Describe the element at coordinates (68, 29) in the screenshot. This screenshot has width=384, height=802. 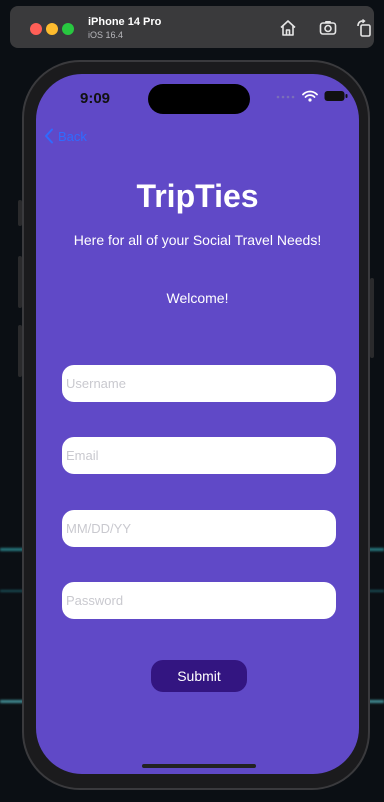
I see `zoom-window-button` at that location.